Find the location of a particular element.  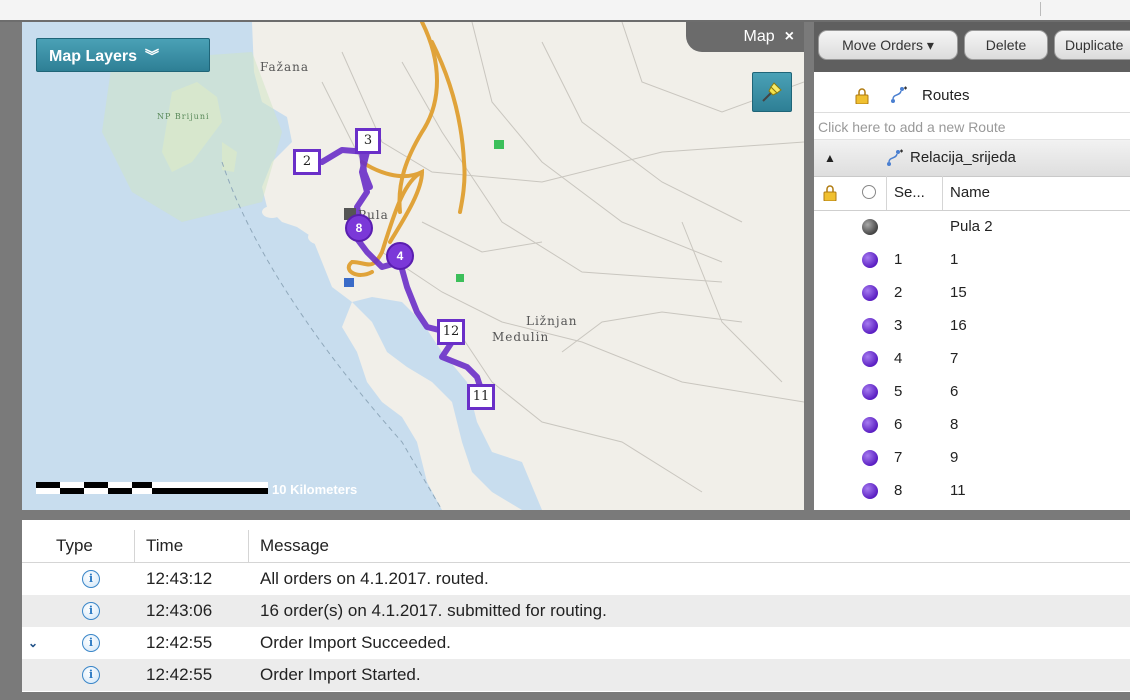

stop-sequence: 3 is located at coordinates (898, 325).